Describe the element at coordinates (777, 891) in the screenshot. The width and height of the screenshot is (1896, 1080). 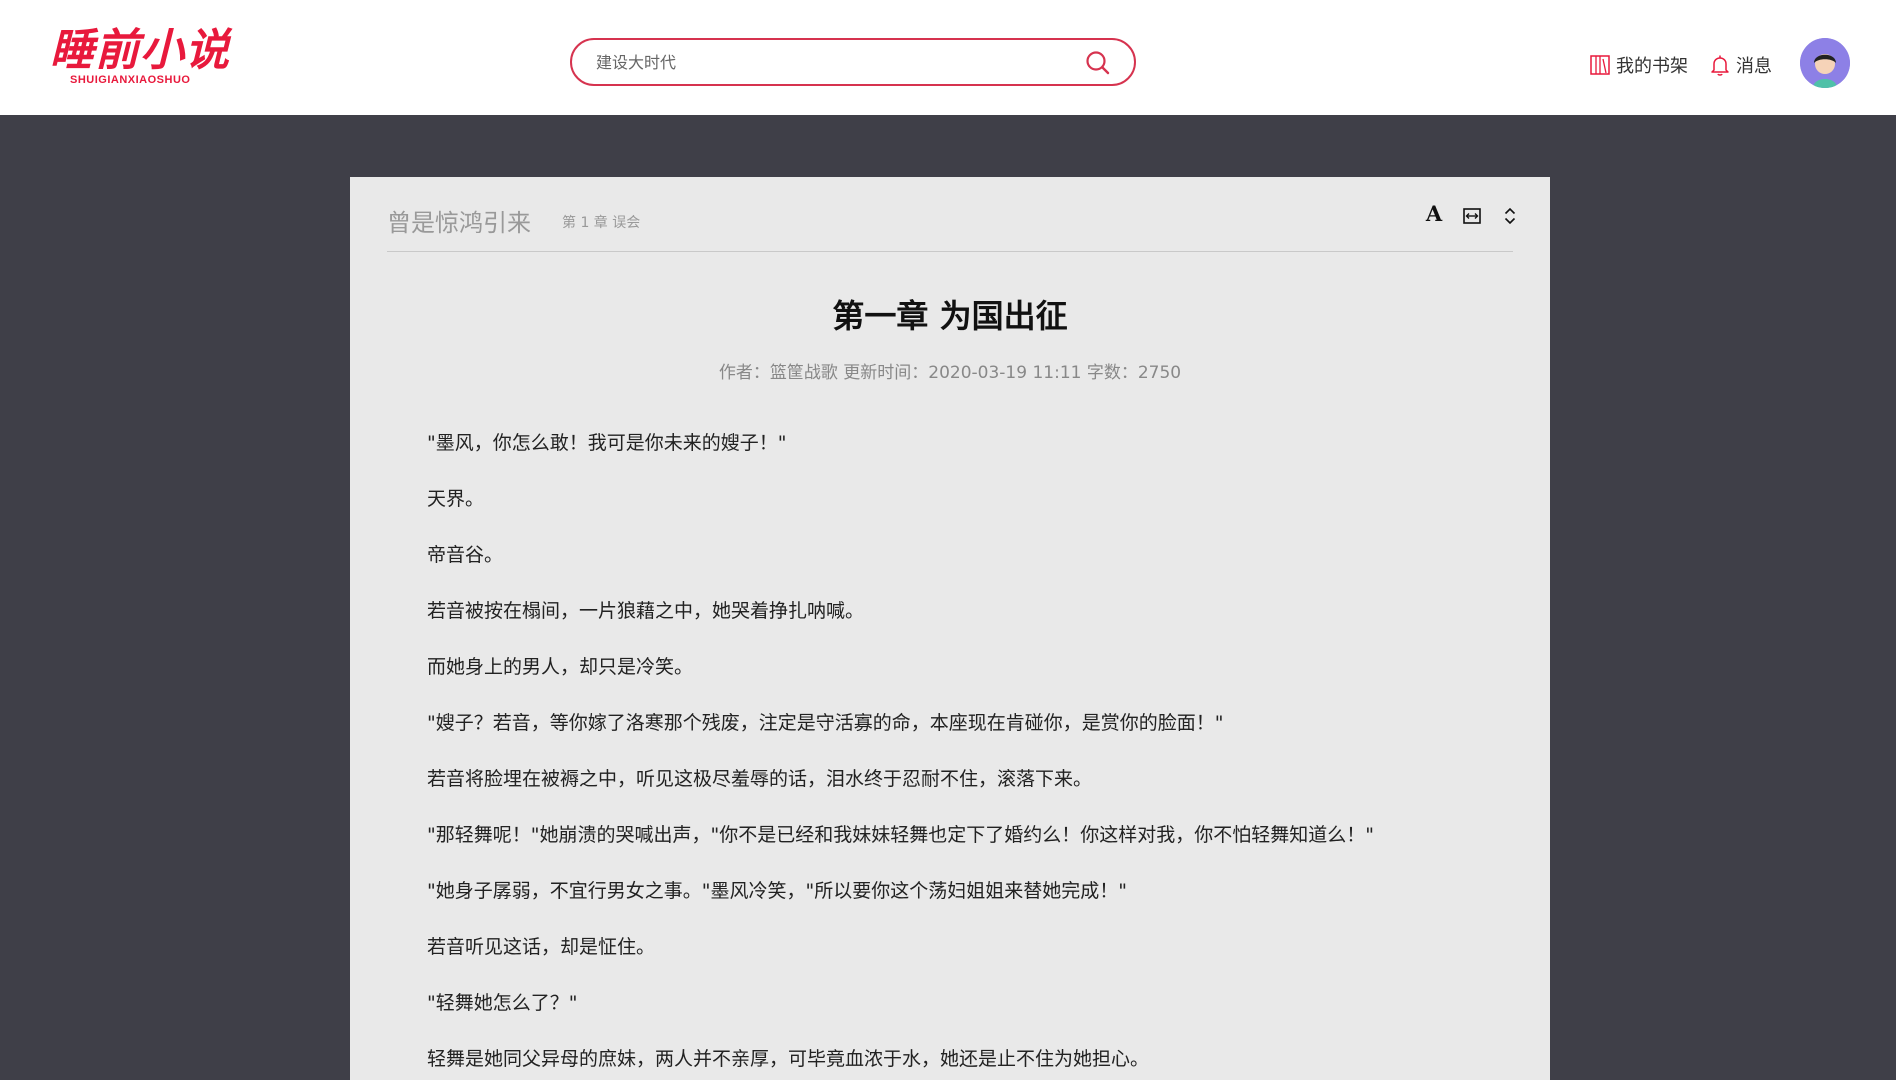
I see `paragraph: "她身子孱弱，不宜行男女之事。"墨风冷笑，"所以要你这个荡妇姐姐来替她完成！"` at that location.